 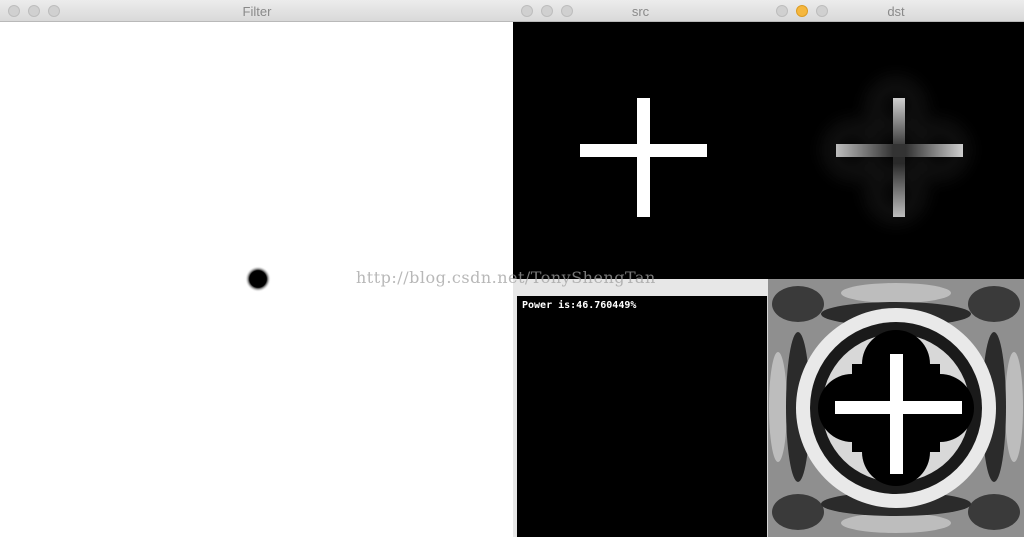 I want to click on src-image-canvas, so click(x=643, y=157).